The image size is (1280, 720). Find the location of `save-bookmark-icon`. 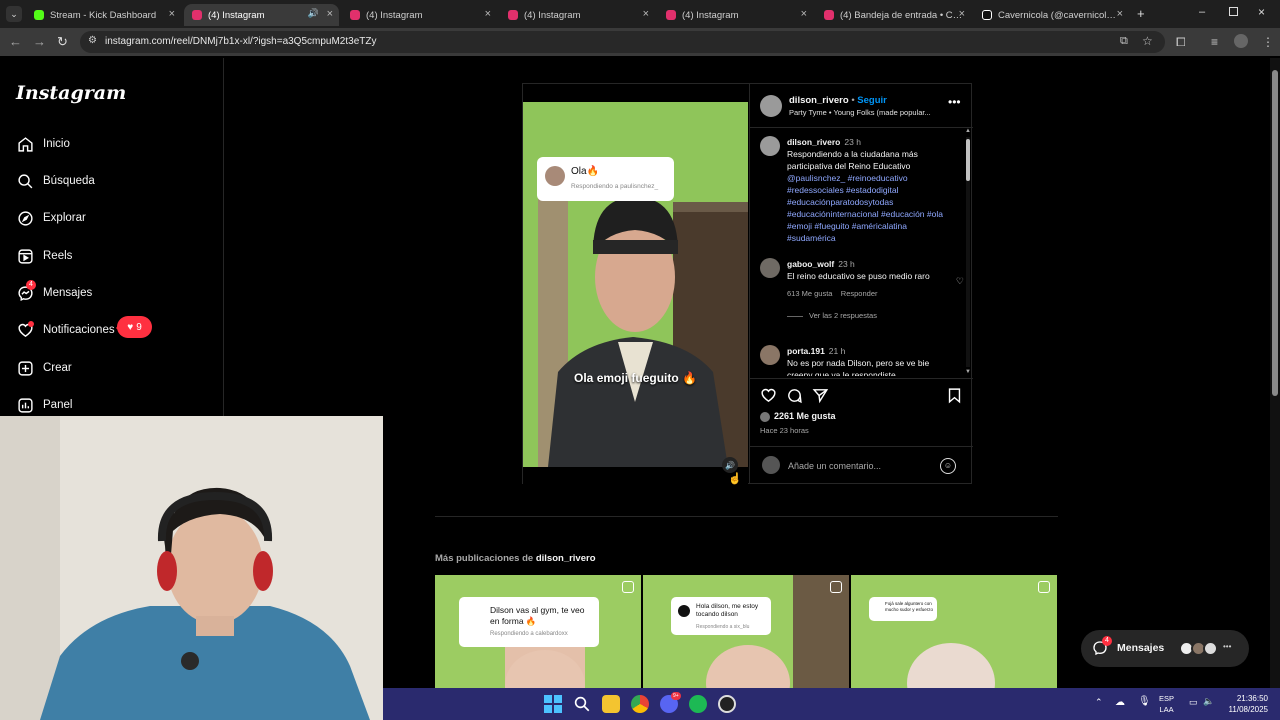

save-bookmark-icon is located at coordinates (955, 396).